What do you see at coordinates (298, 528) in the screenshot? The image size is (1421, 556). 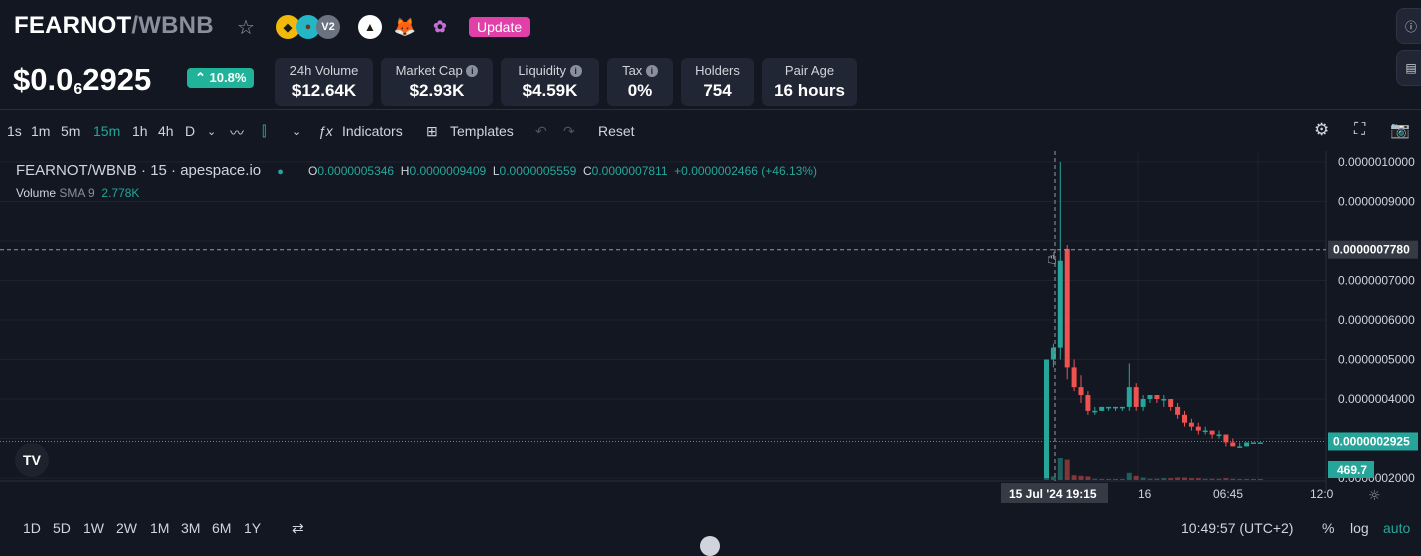 I see `date-range-icon: ⇄` at bounding box center [298, 528].